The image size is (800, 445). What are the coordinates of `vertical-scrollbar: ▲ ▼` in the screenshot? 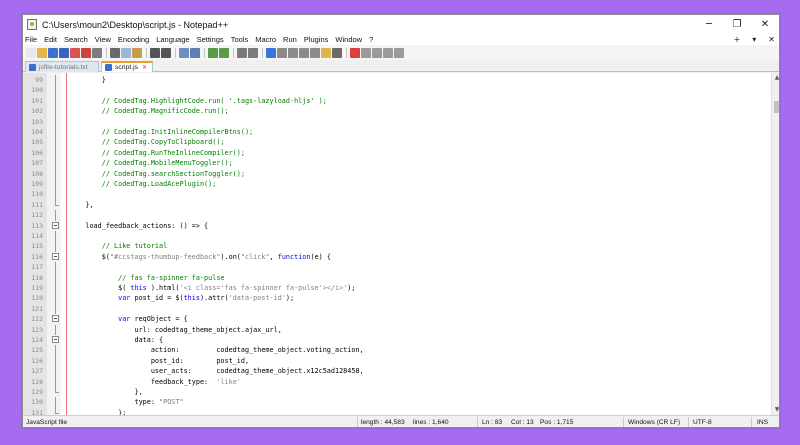 It's located at (775, 244).